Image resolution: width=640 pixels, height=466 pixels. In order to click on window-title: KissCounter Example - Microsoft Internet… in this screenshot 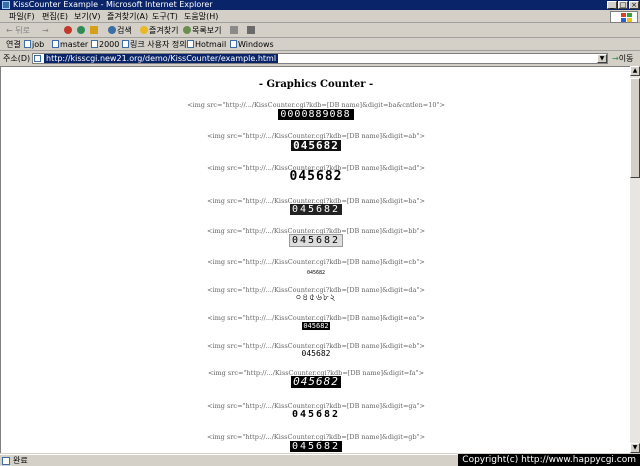, I will do `click(113, 4)`.